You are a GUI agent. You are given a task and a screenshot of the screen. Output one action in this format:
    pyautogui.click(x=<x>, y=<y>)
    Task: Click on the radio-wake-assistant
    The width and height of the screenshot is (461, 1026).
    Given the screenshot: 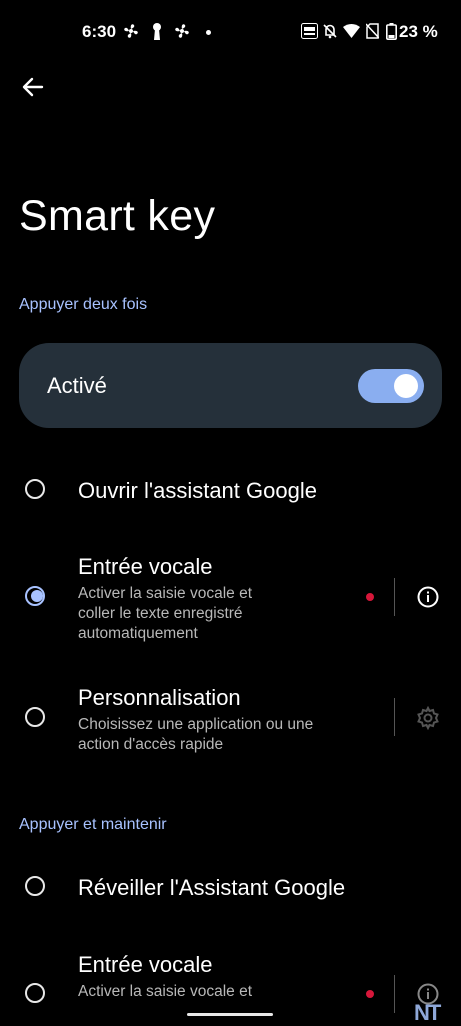 What is the action you would take?
    pyautogui.click(x=35, y=886)
    